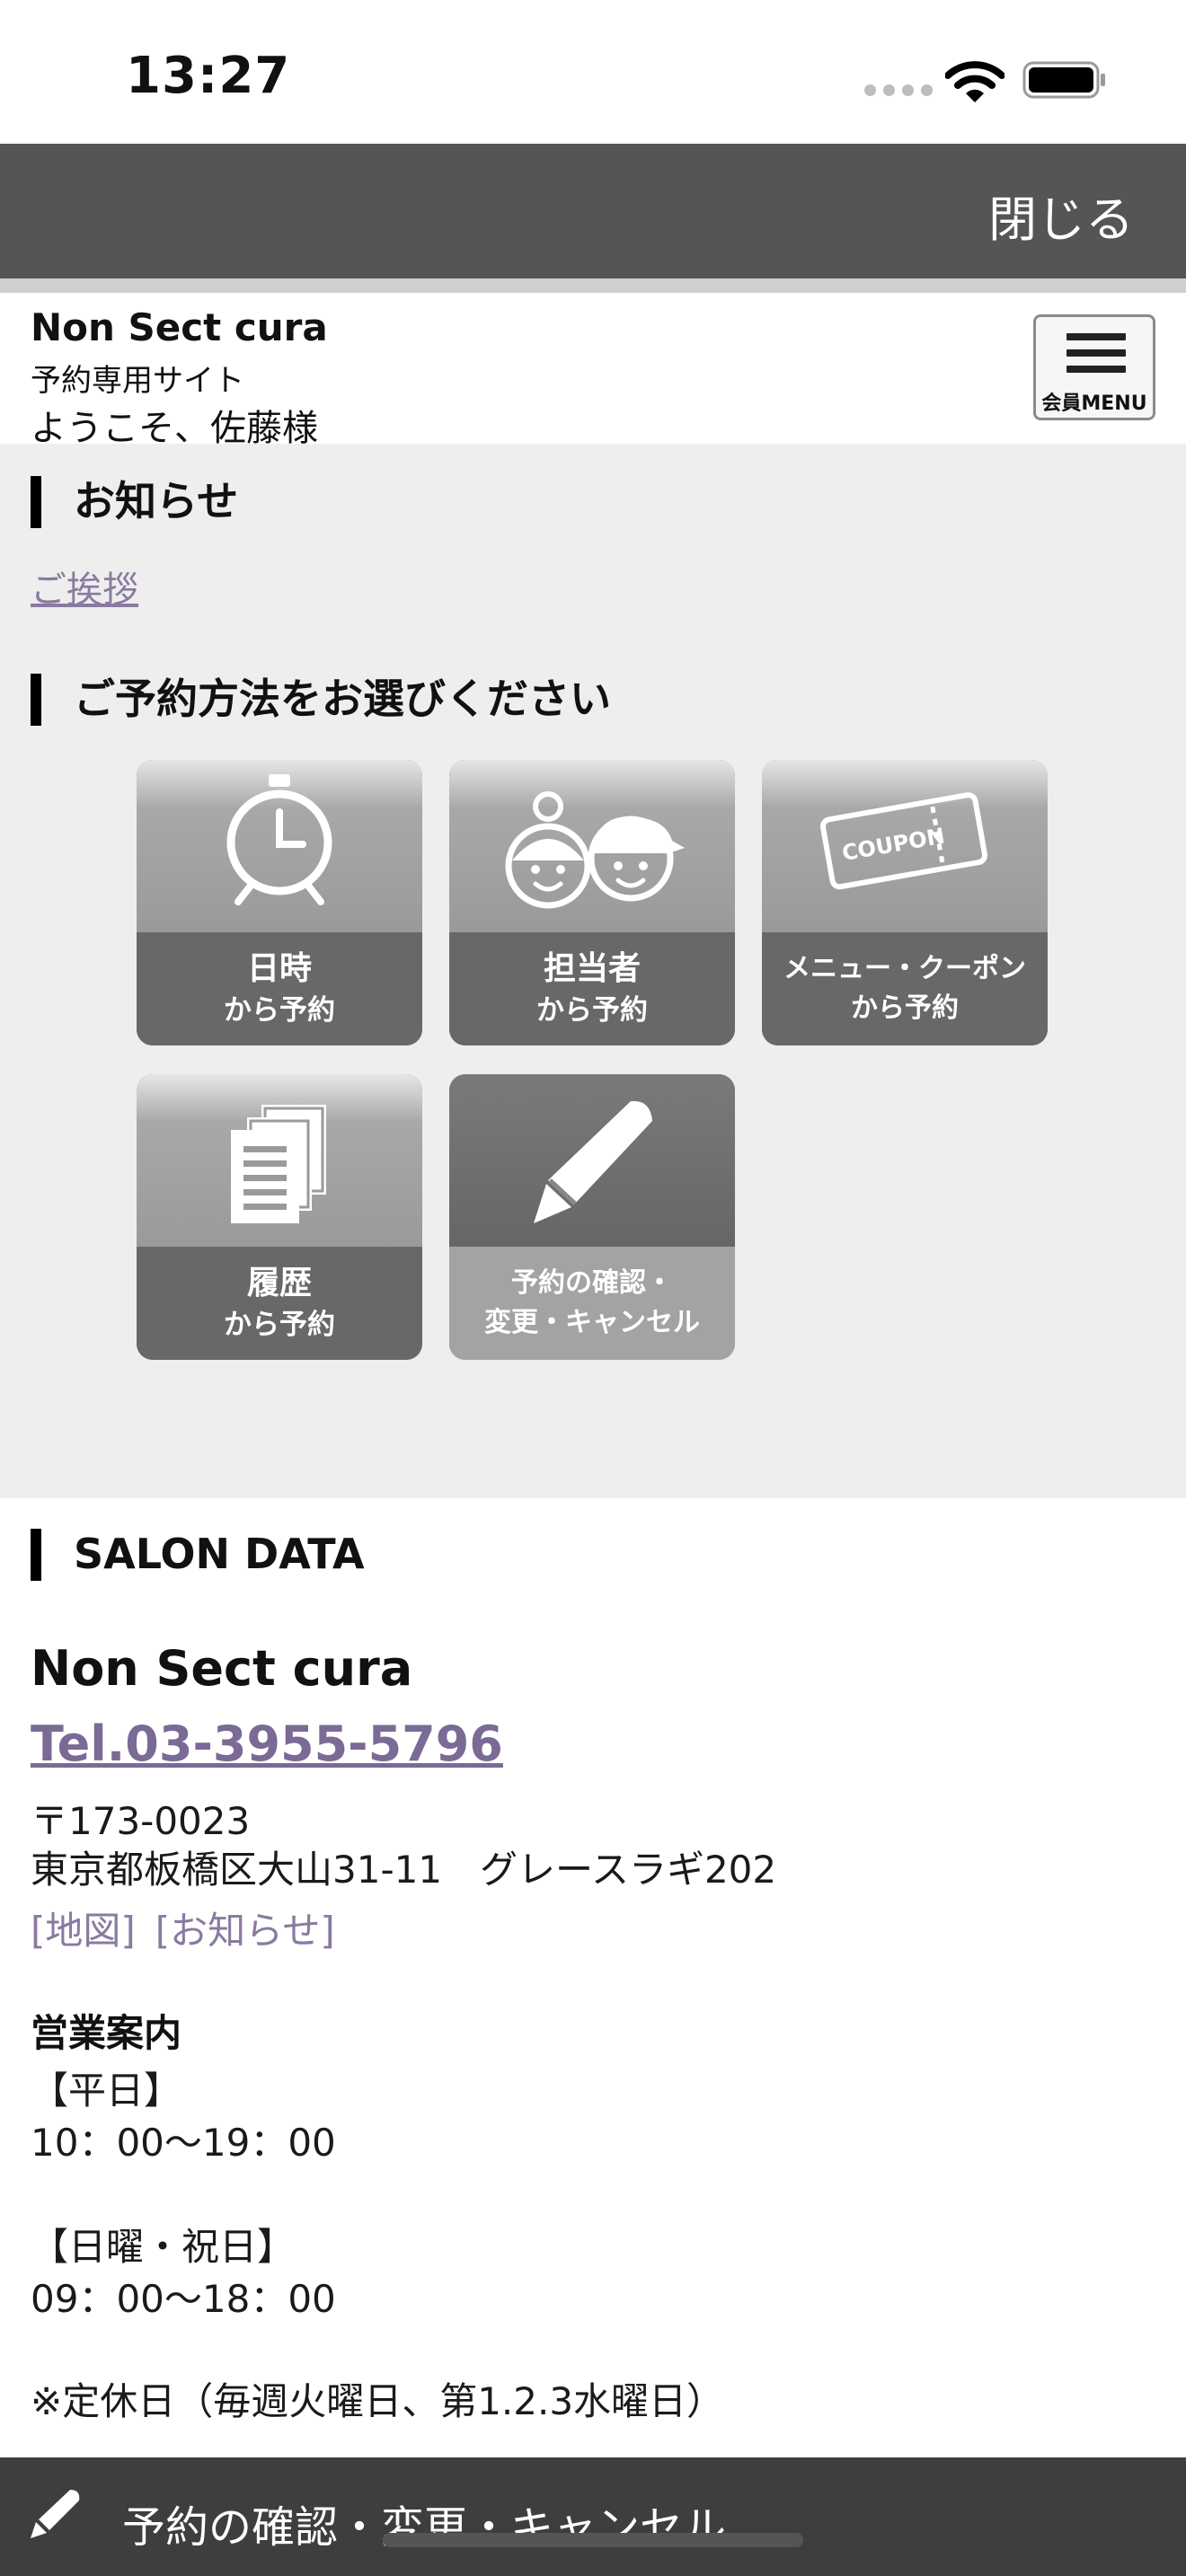  What do you see at coordinates (179, 327) in the screenshot?
I see `site-name: Non Sect cura` at bounding box center [179, 327].